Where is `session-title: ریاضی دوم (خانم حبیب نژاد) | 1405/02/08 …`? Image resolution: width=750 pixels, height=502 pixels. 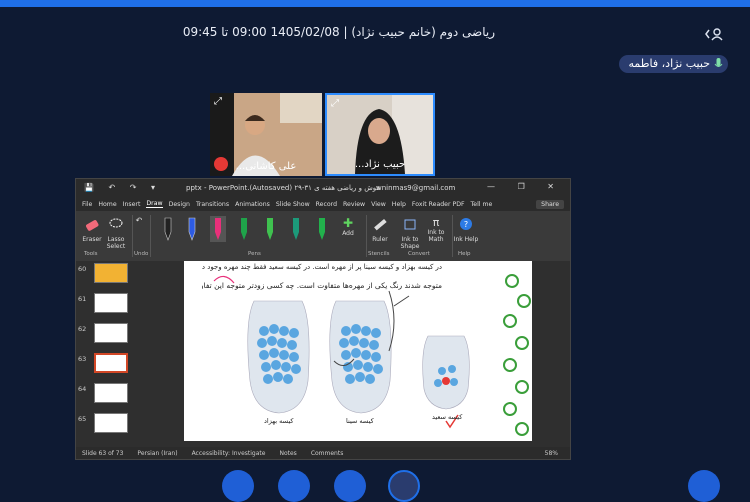
session-title: ریاضی دوم (خانم حبیب نژاد) | 1405/02/08 … is located at coordinates (338, 32).